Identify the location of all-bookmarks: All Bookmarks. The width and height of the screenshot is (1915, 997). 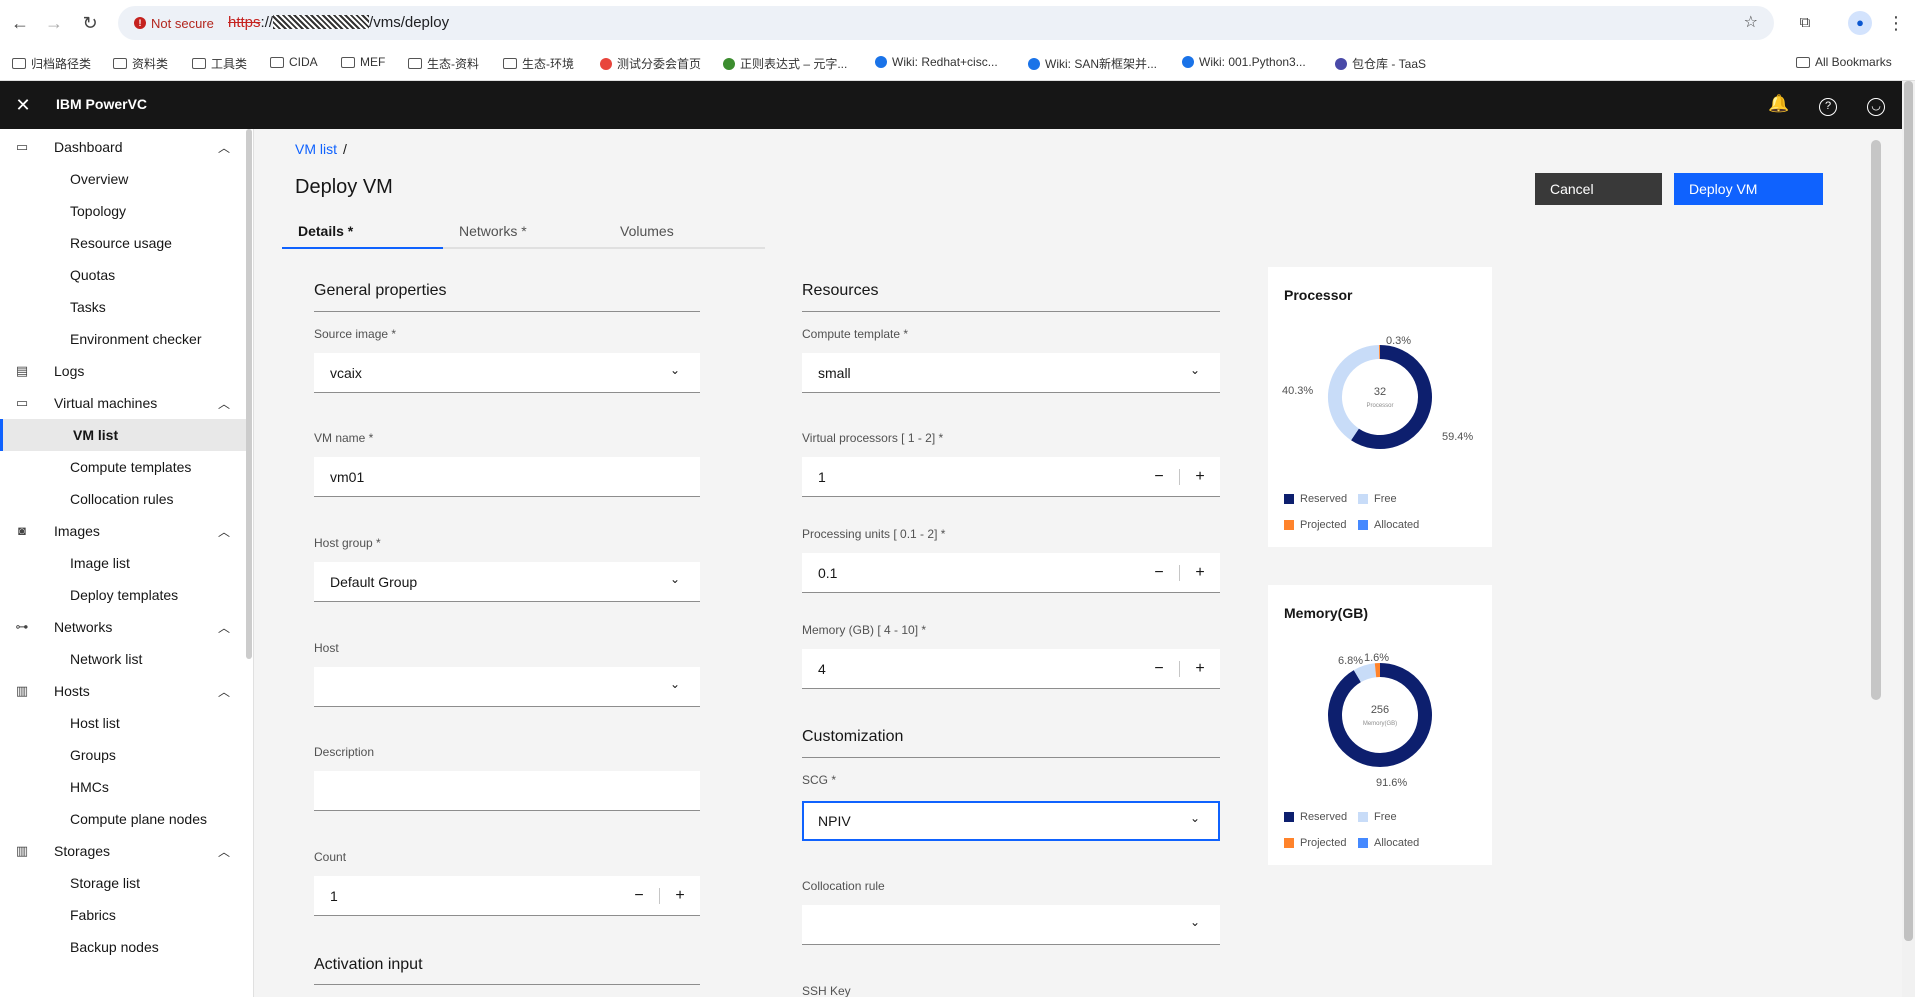
(1844, 62).